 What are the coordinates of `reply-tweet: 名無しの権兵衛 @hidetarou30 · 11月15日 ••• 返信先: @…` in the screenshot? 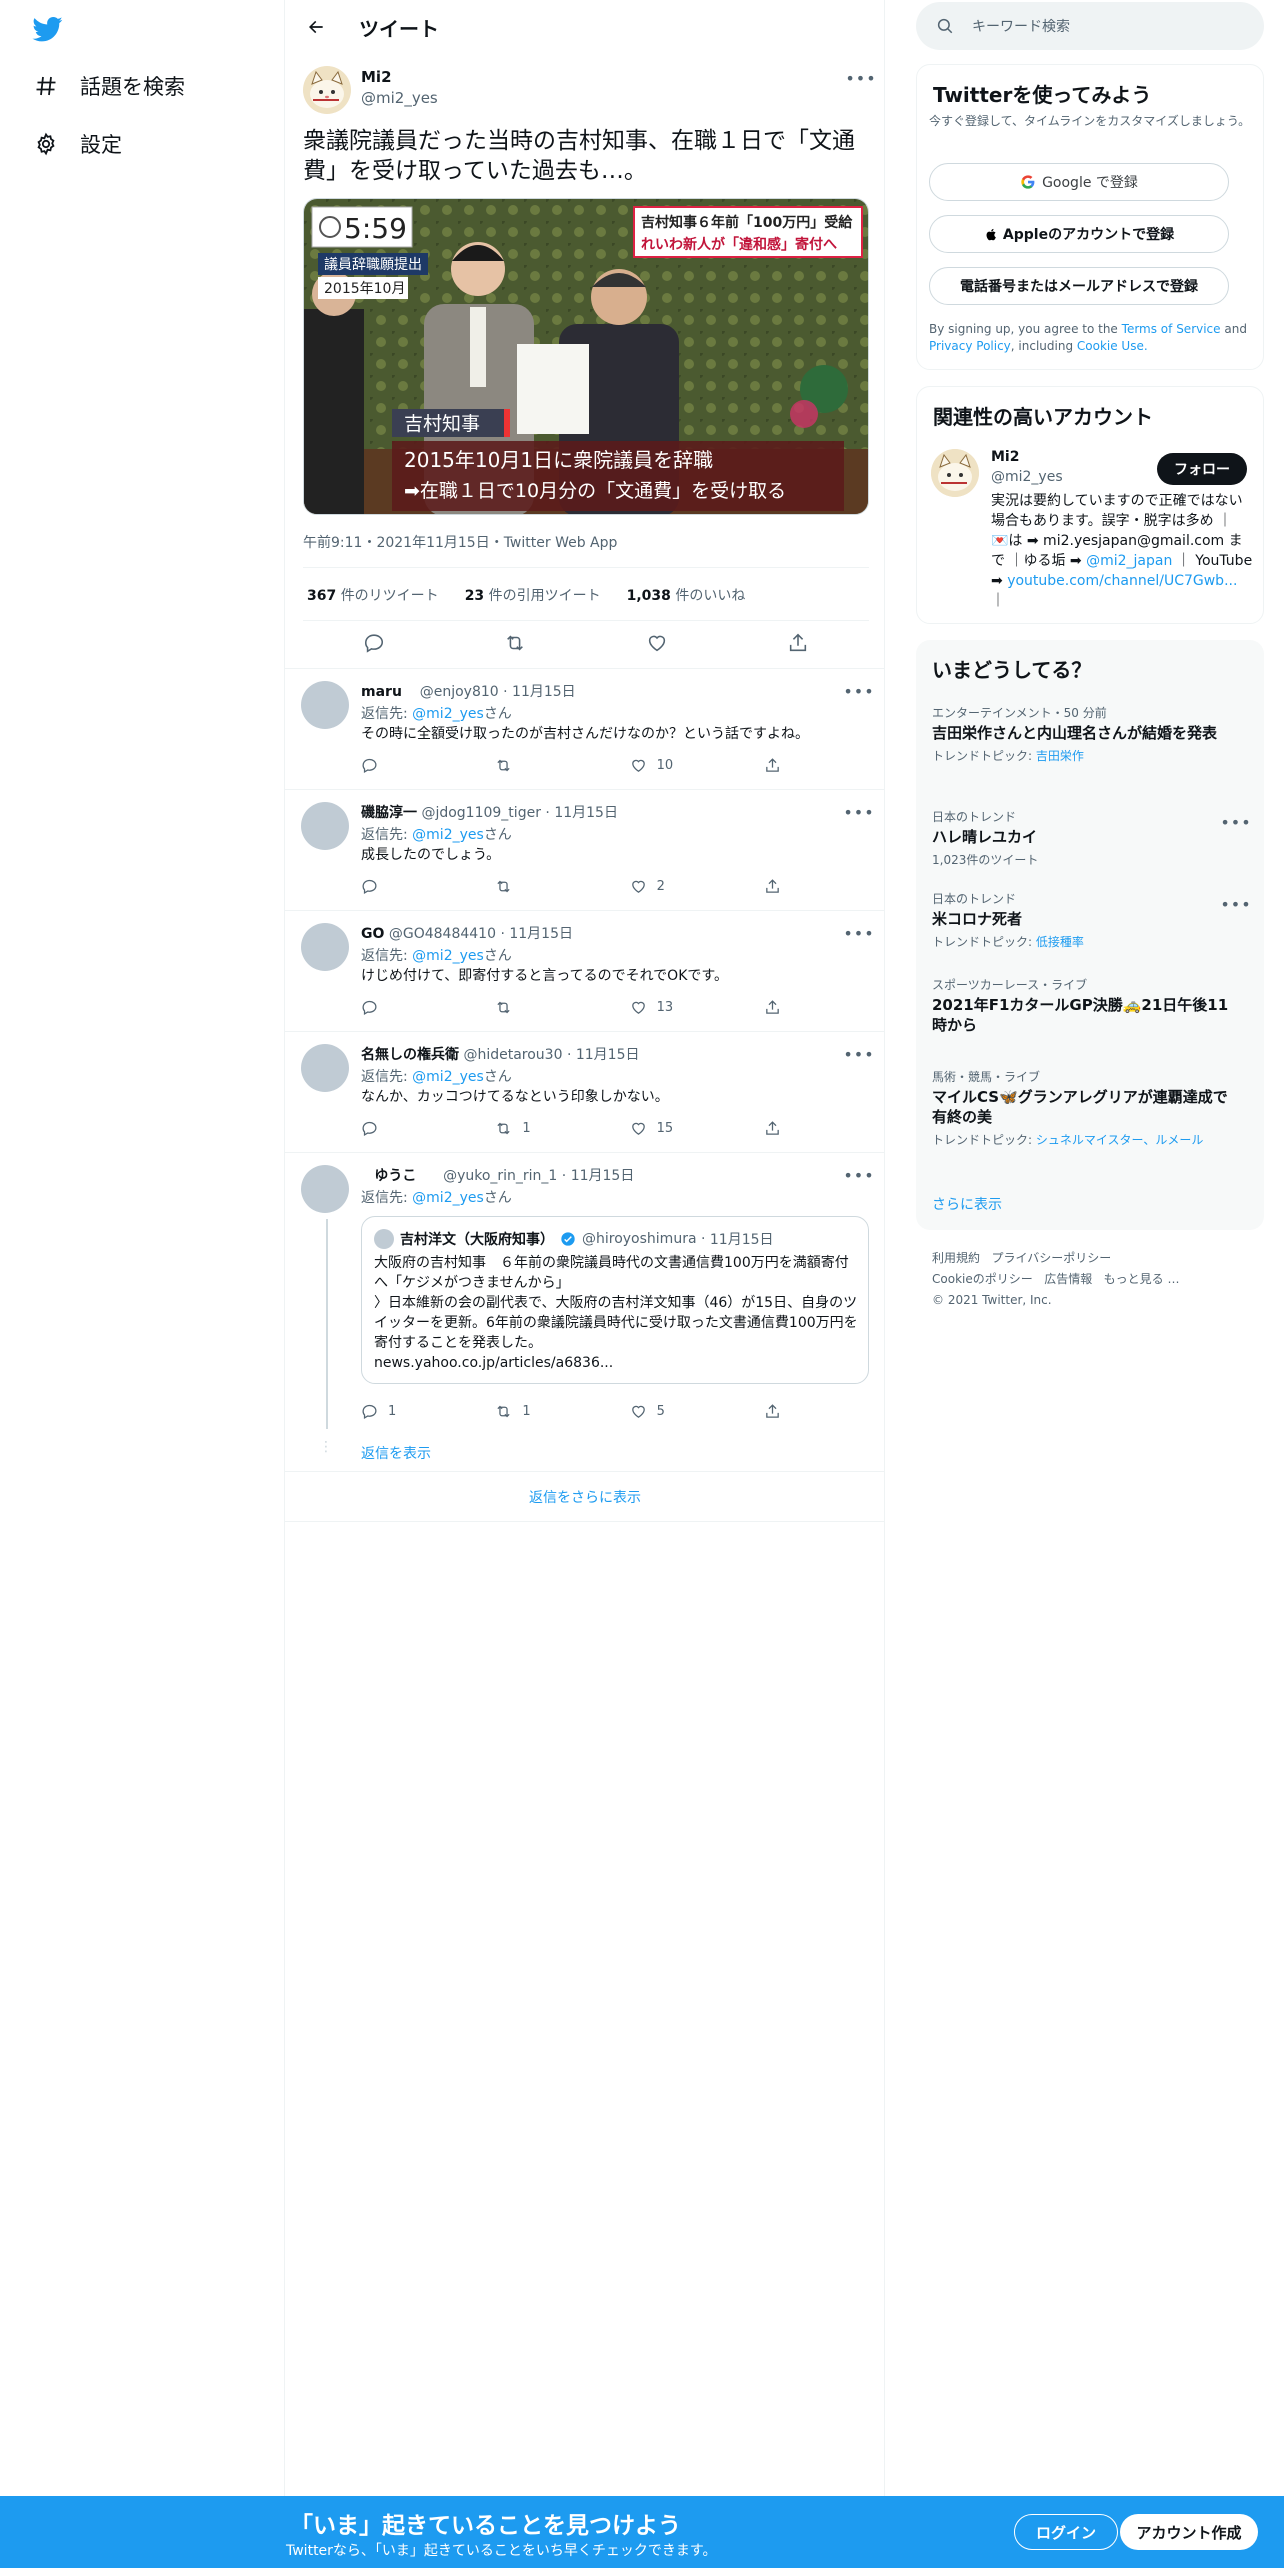 It's located at (585, 1092).